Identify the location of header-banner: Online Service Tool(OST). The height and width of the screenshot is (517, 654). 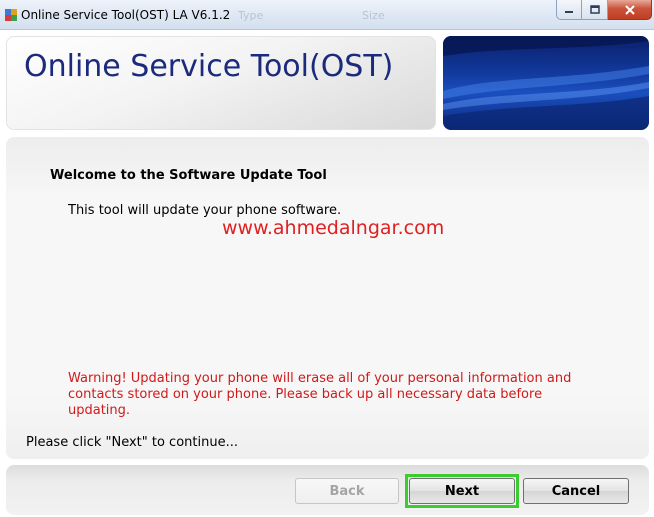
(221, 83).